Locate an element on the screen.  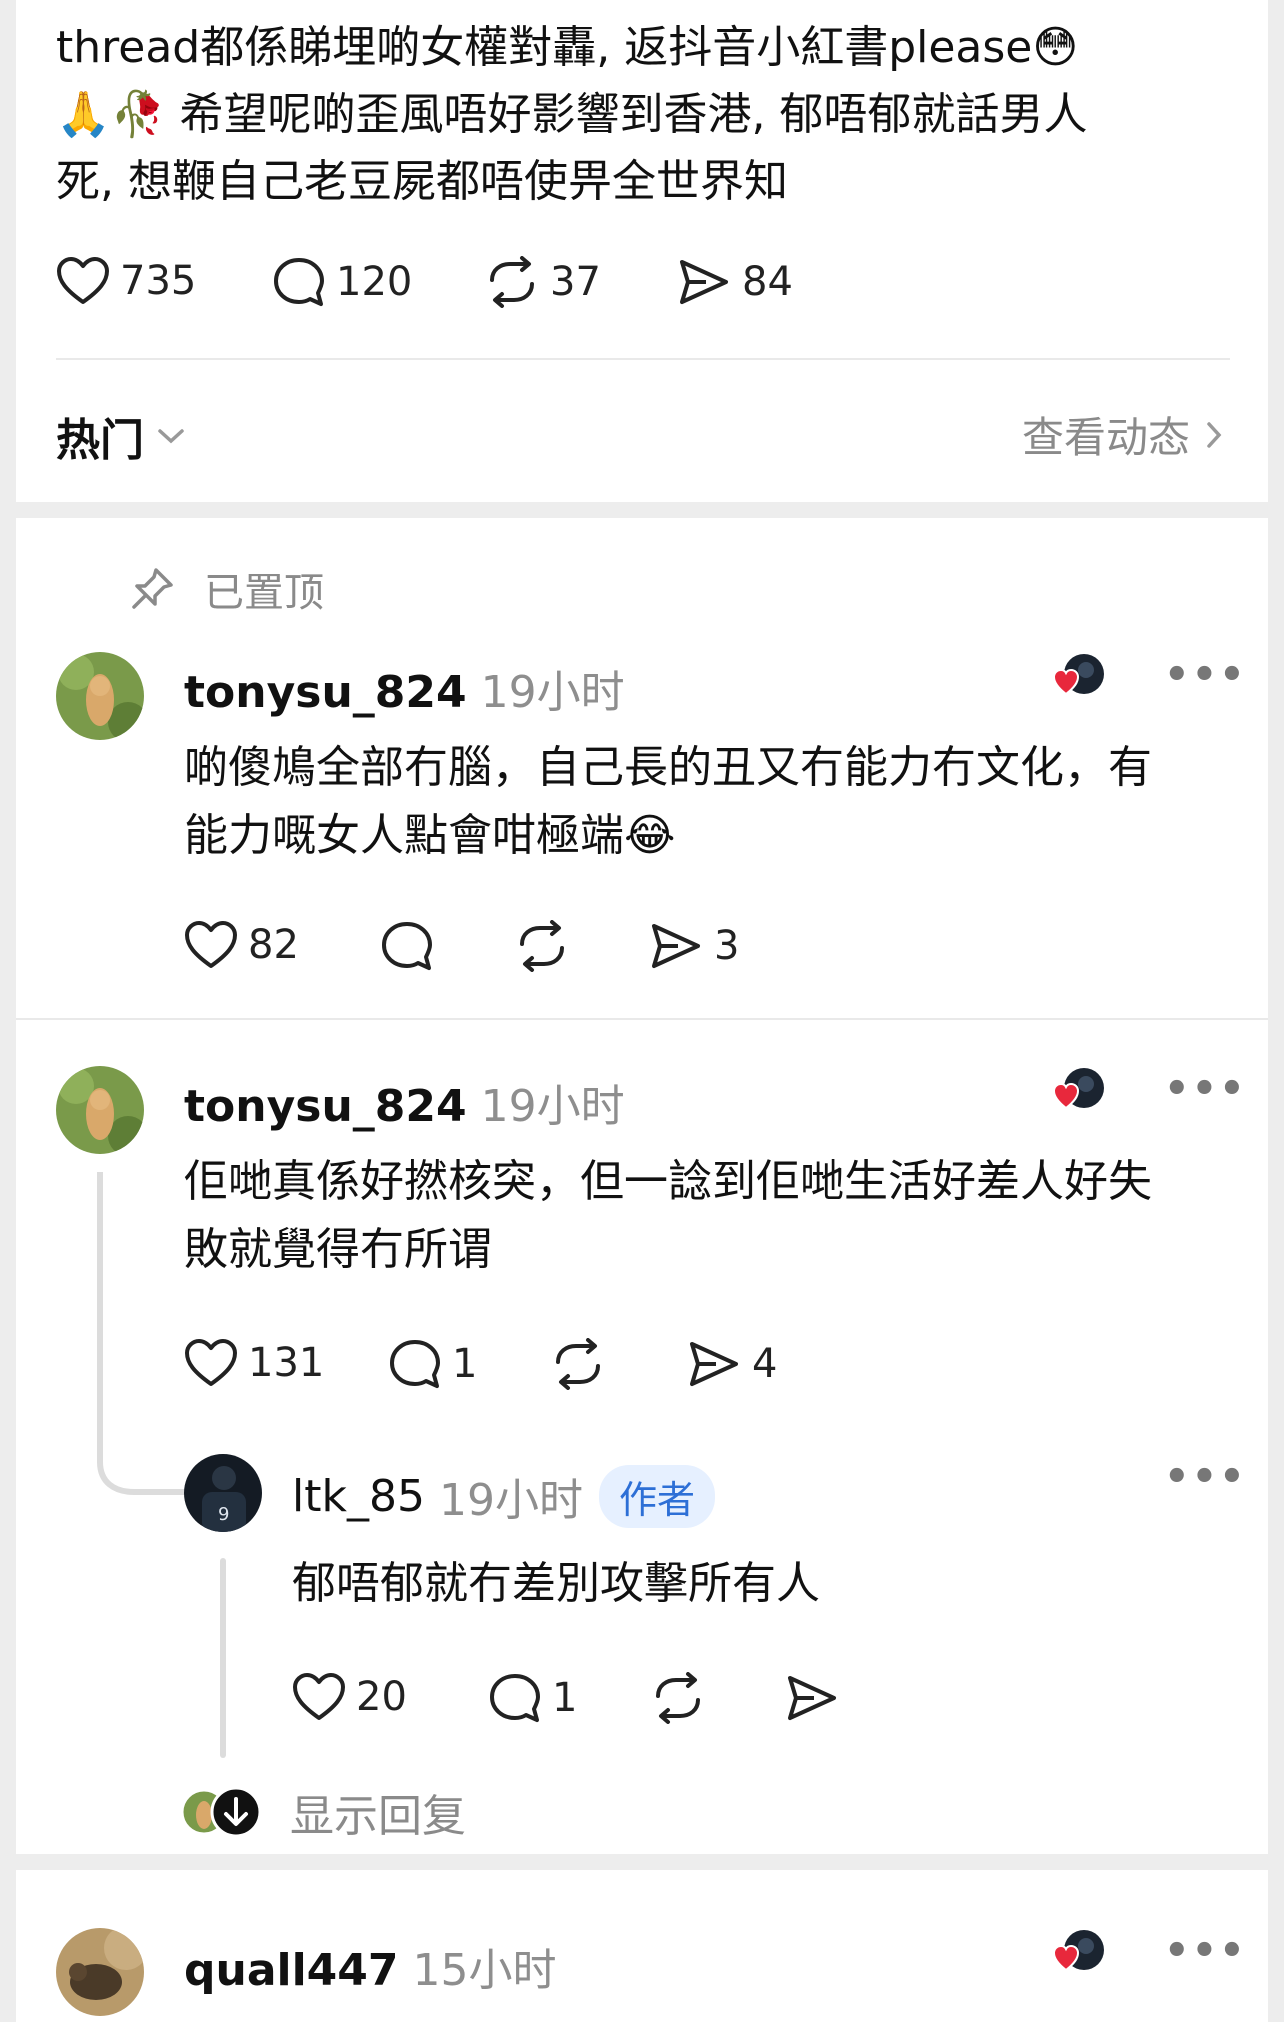
reply-repost-button is located at coordinates (678, 1698).